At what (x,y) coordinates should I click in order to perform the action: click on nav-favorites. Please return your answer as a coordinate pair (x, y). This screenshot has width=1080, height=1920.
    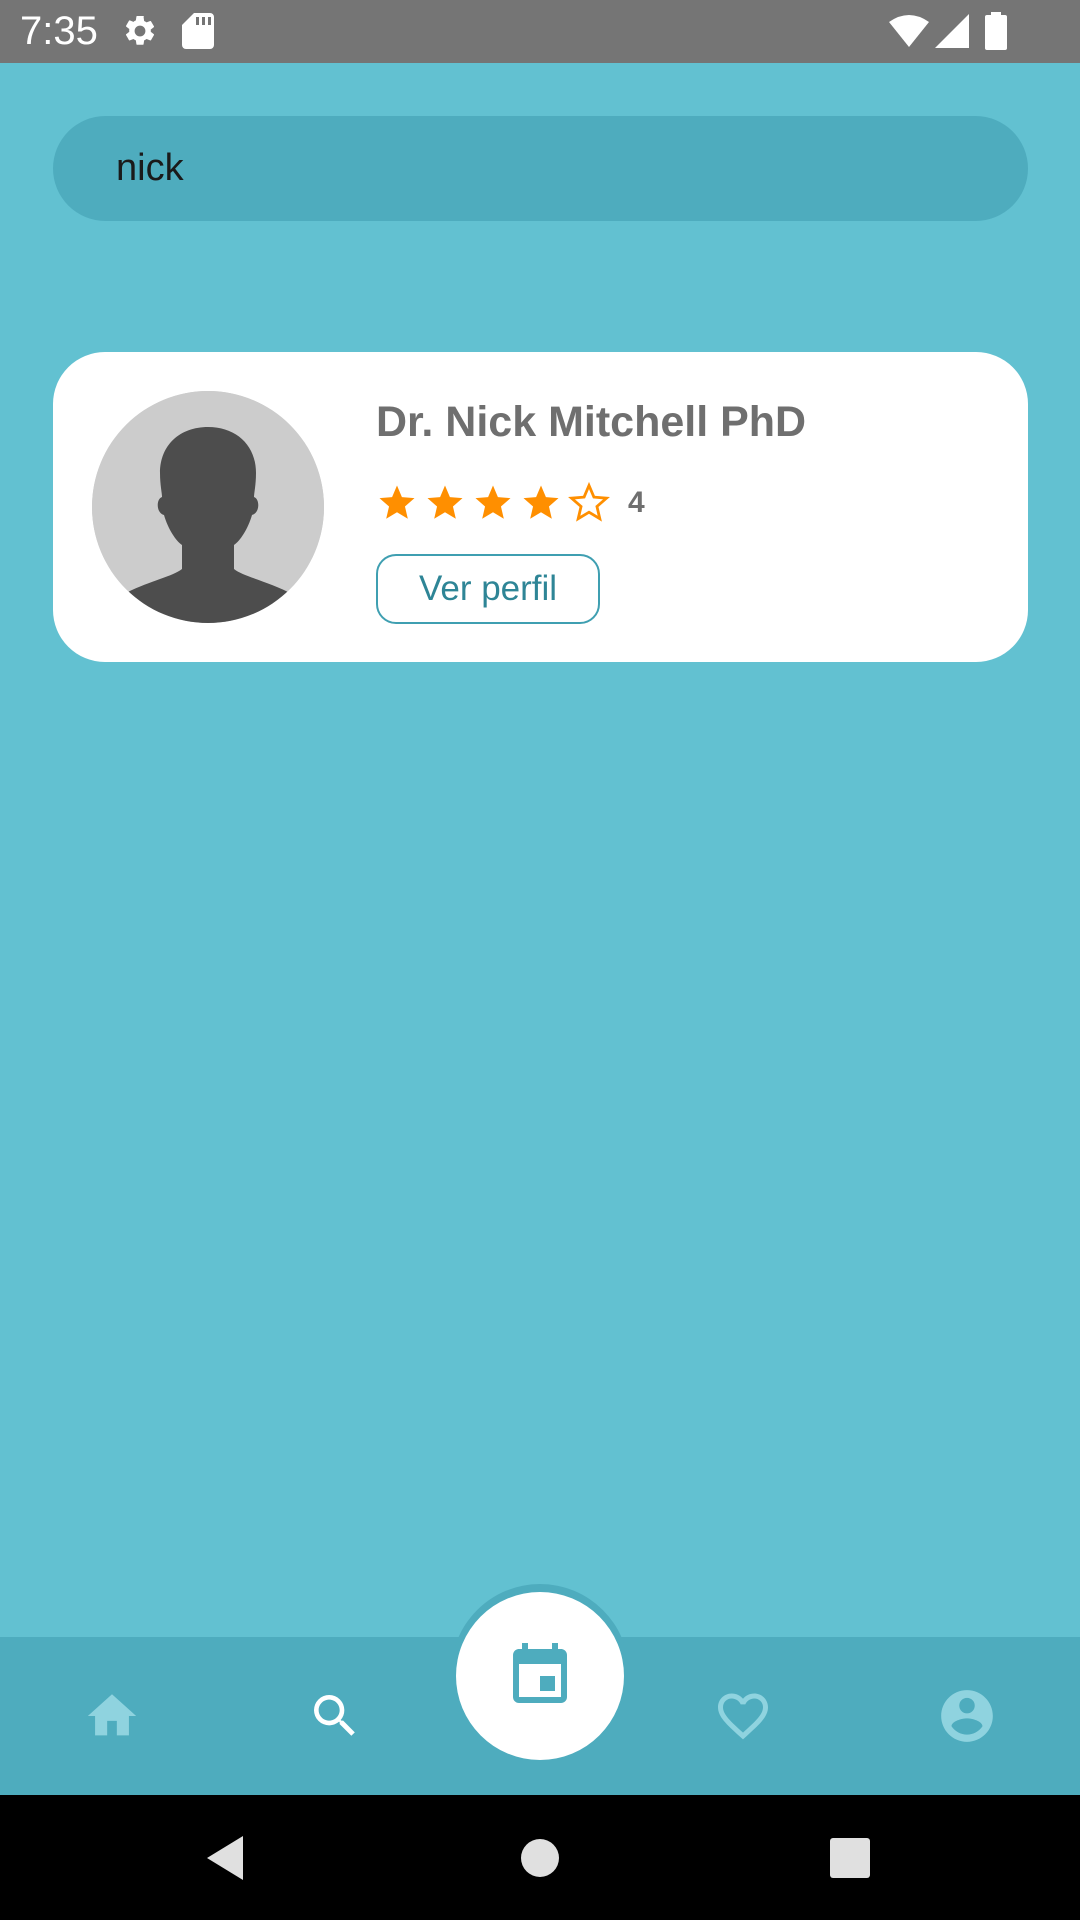
    Looking at the image, I should click on (743, 1716).